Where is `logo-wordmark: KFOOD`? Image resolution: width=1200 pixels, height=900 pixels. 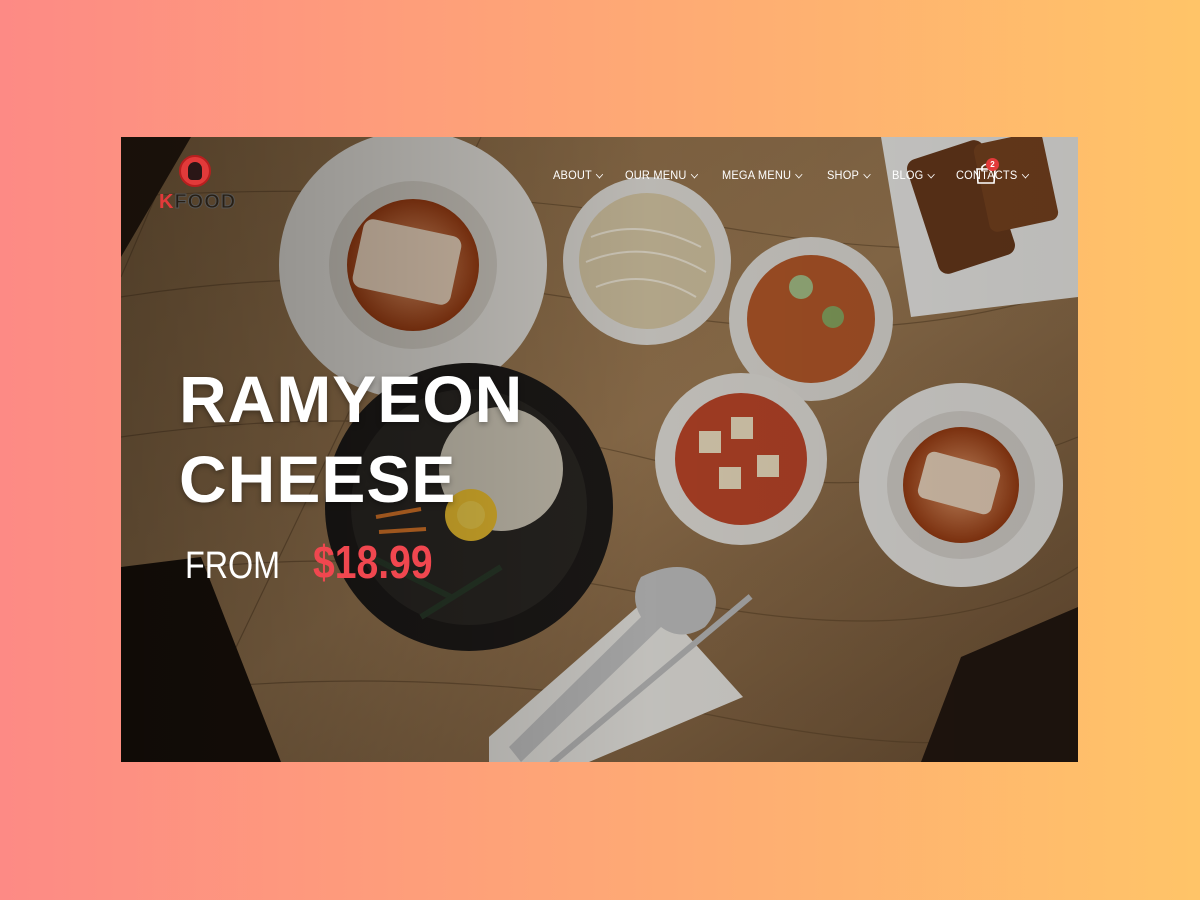 logo-wordmark: KFOOD is located at coordinates (198, 202).